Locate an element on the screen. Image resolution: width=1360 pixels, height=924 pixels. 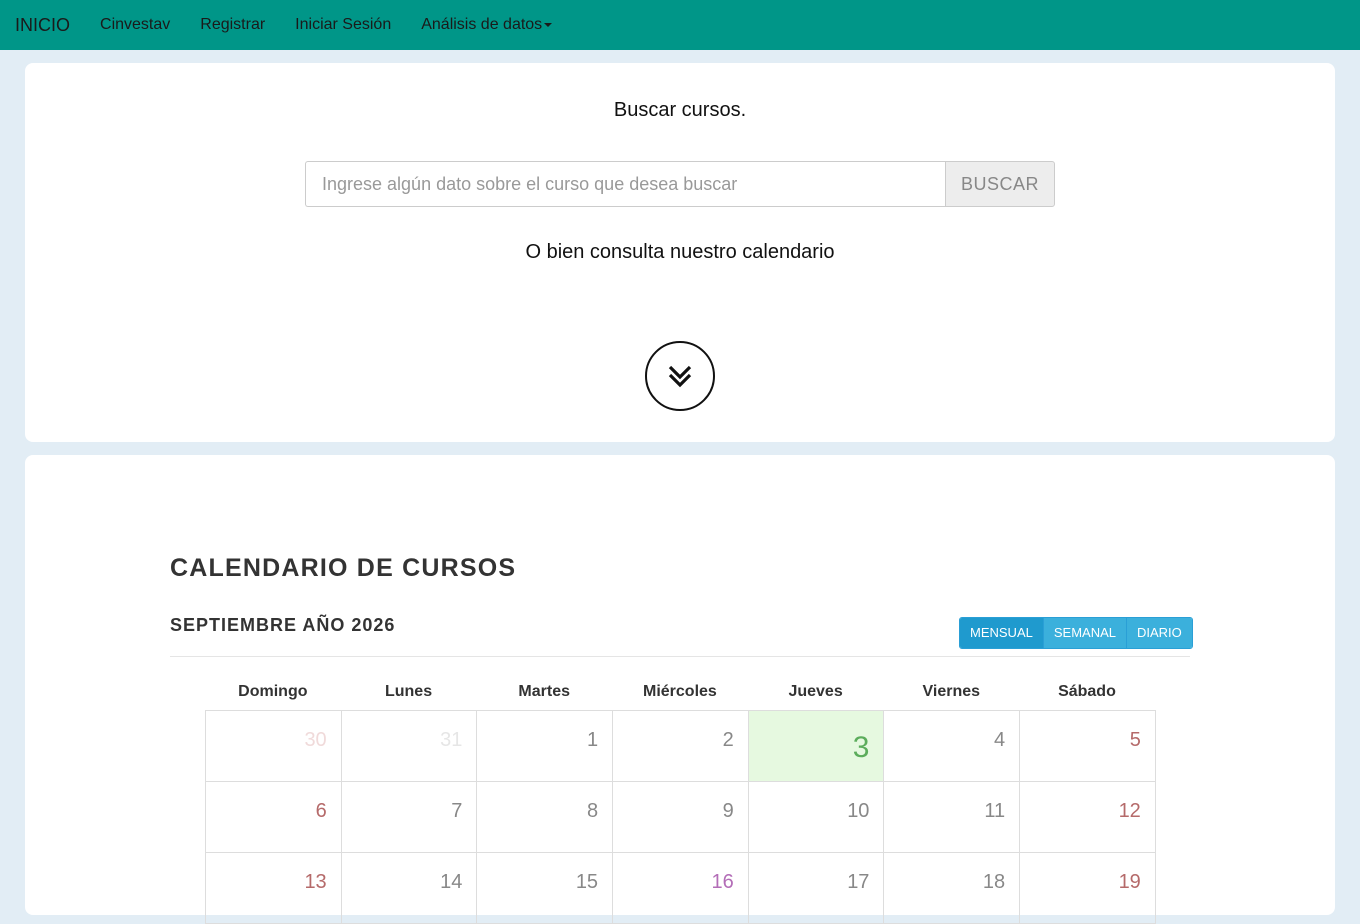
calendar-week: 30 31 1 2 3 4 5 is located at coordinates (681, 746).